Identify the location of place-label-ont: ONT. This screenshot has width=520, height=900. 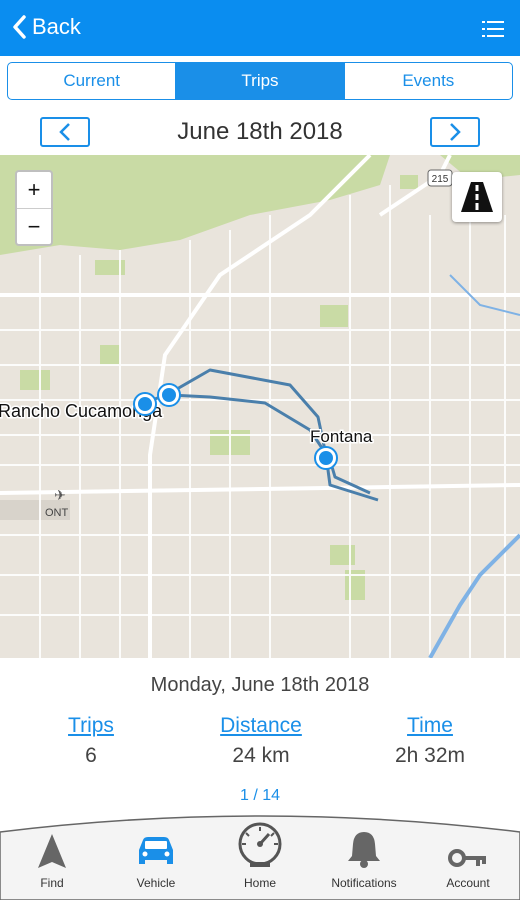
(57, 513).